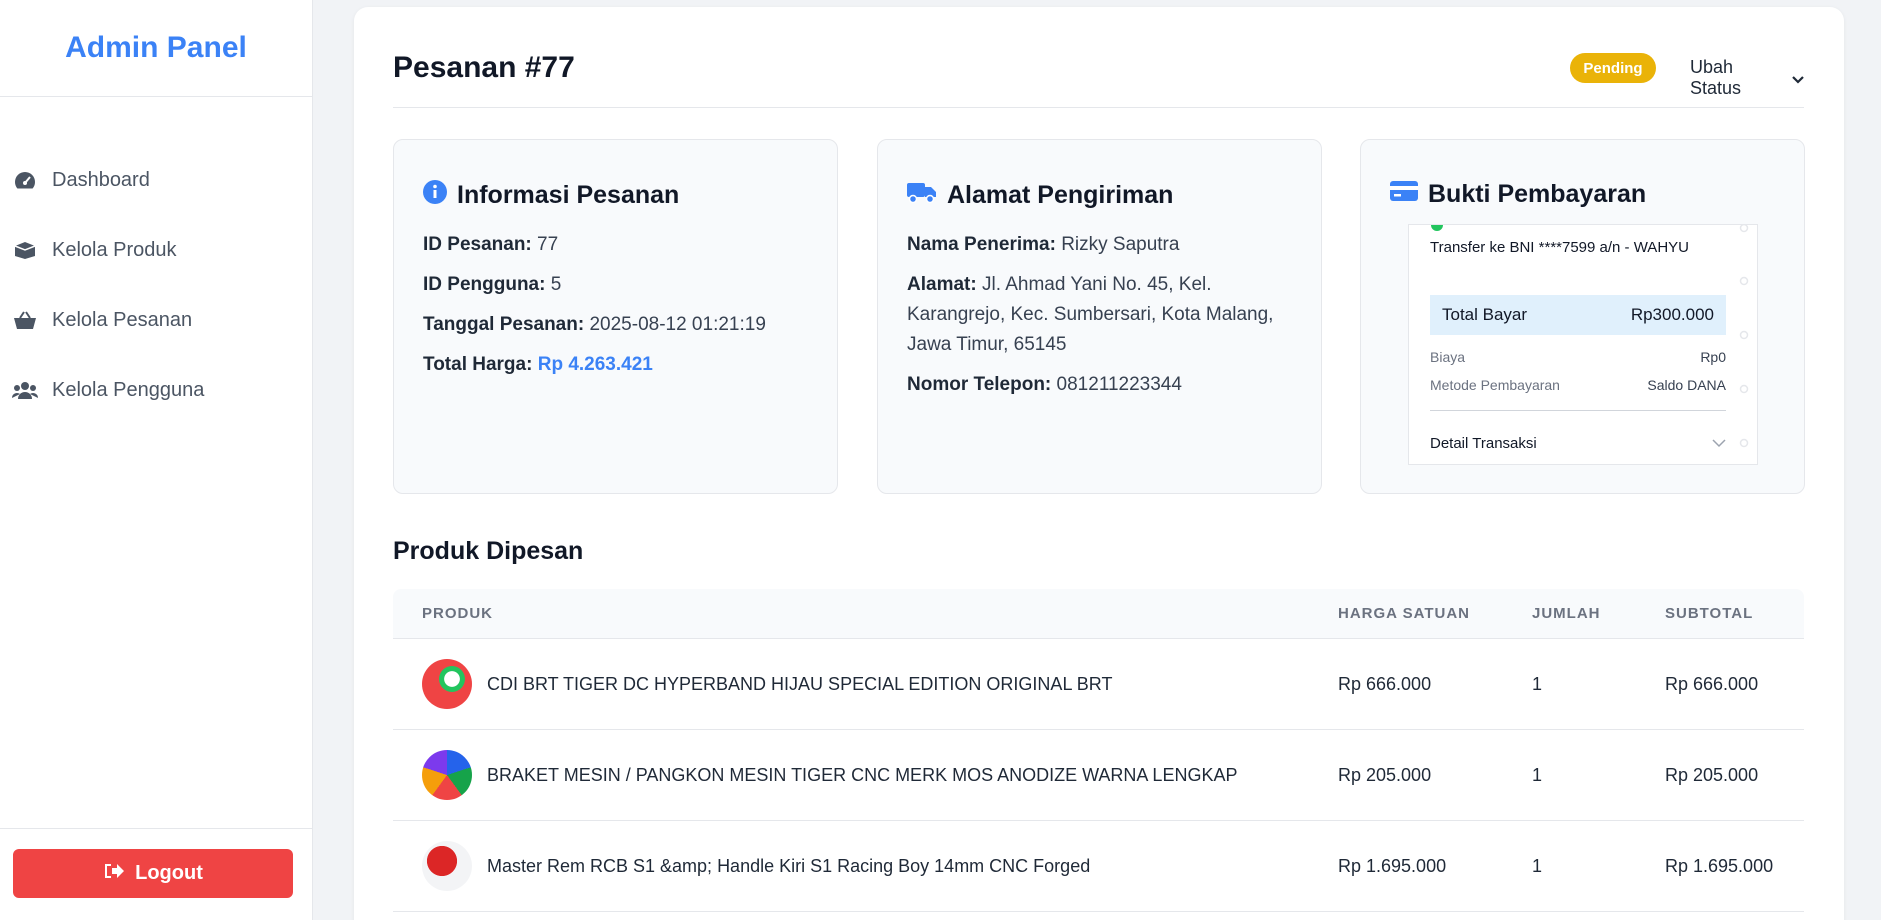  I want to click on page-header: Pesanan #77 Pending Ubah Status, so click(1098, 57).